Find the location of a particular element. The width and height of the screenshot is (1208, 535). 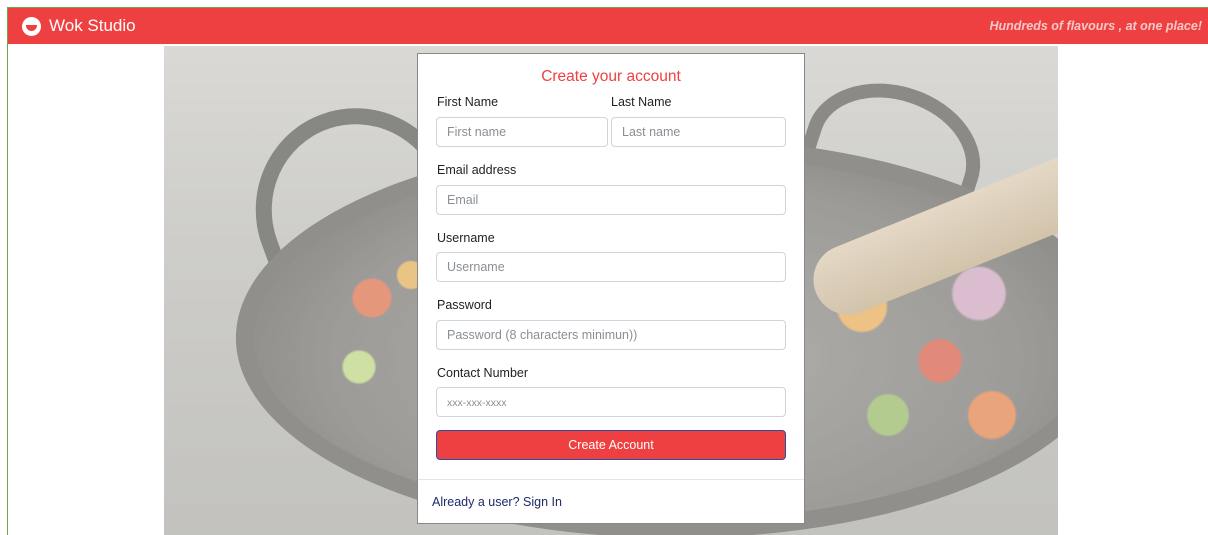

password-label: Password is located at coordinates (464, 305).